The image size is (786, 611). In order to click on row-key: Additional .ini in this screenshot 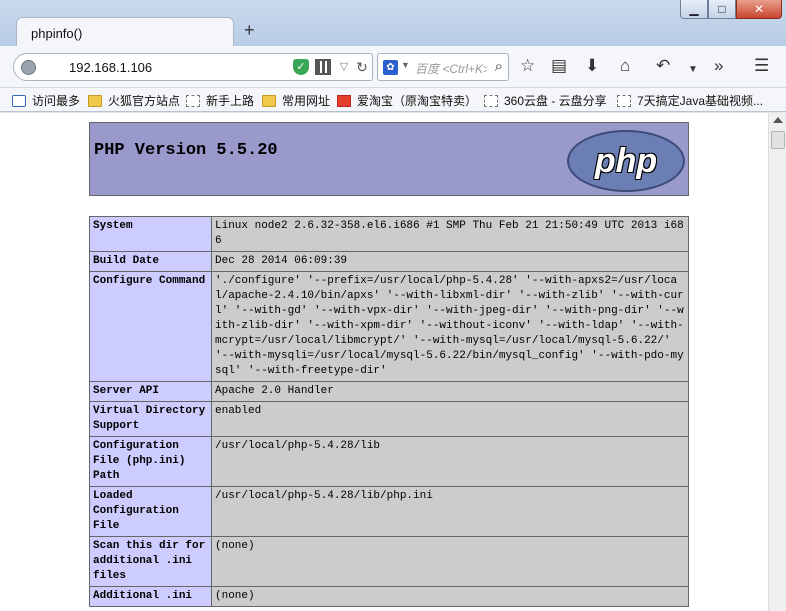, I will do `click(150, 596)`.